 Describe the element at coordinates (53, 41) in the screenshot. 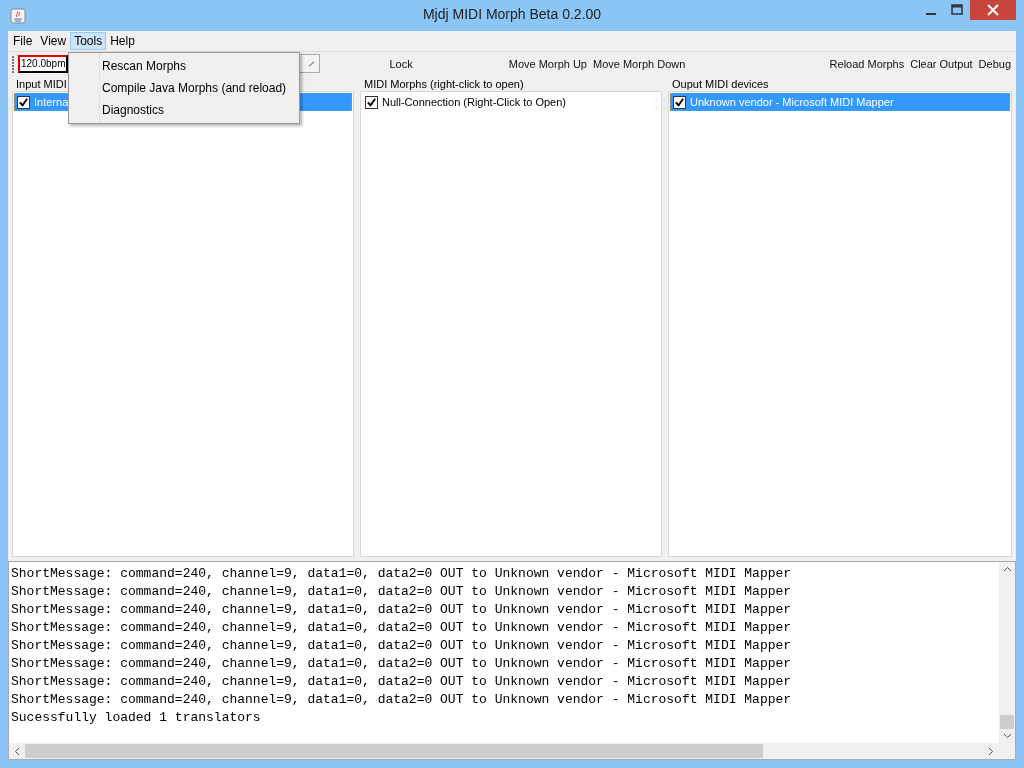

I see `menu-item: View` at that location.